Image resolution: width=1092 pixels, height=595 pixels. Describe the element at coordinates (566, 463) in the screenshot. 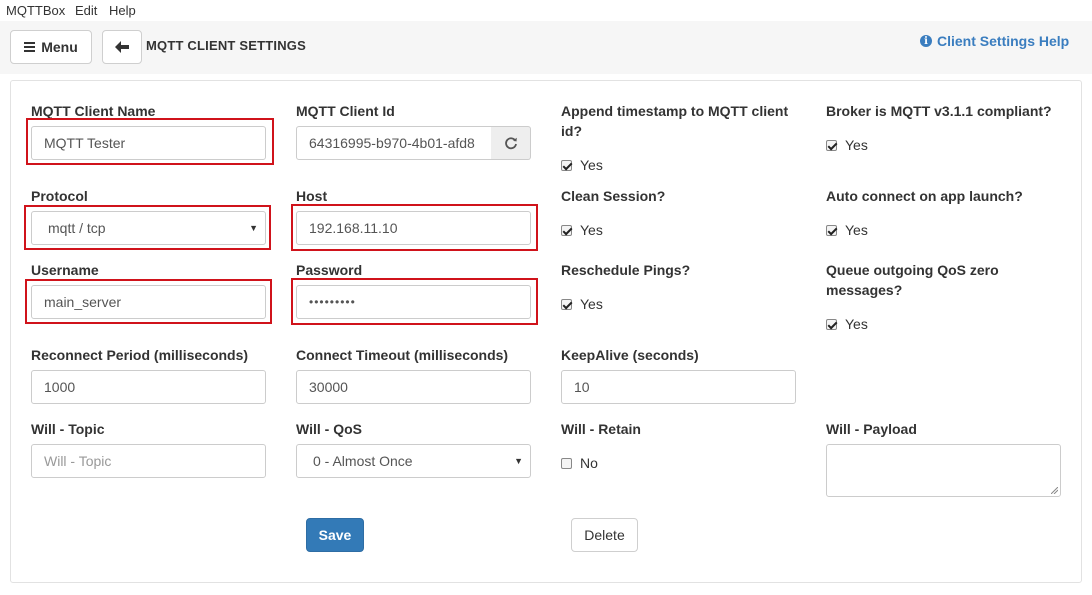

I see `checkbox-unchecked` at that location.